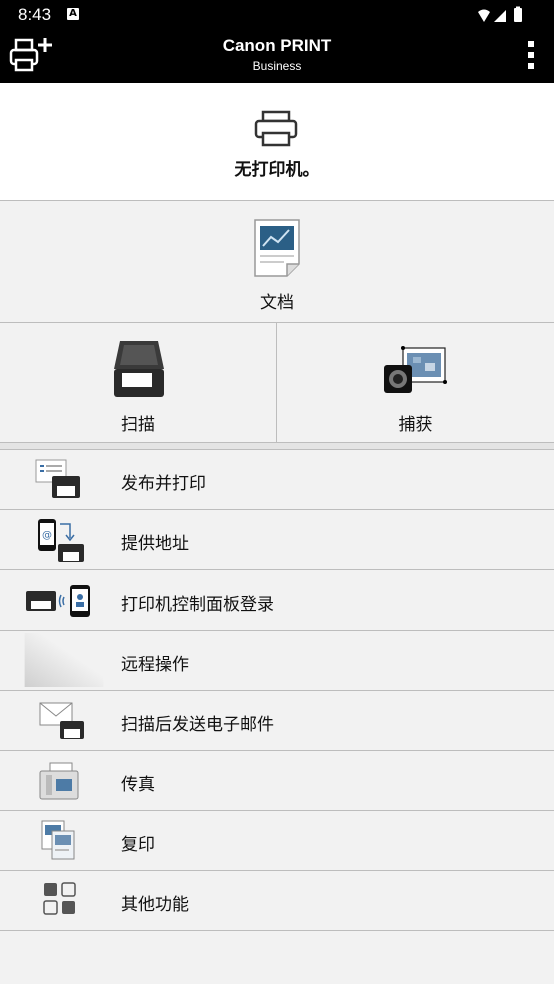 The image size is (554, 984). I want to click on menu-label: 扫描后发送电子邮件, so click(197, 725).